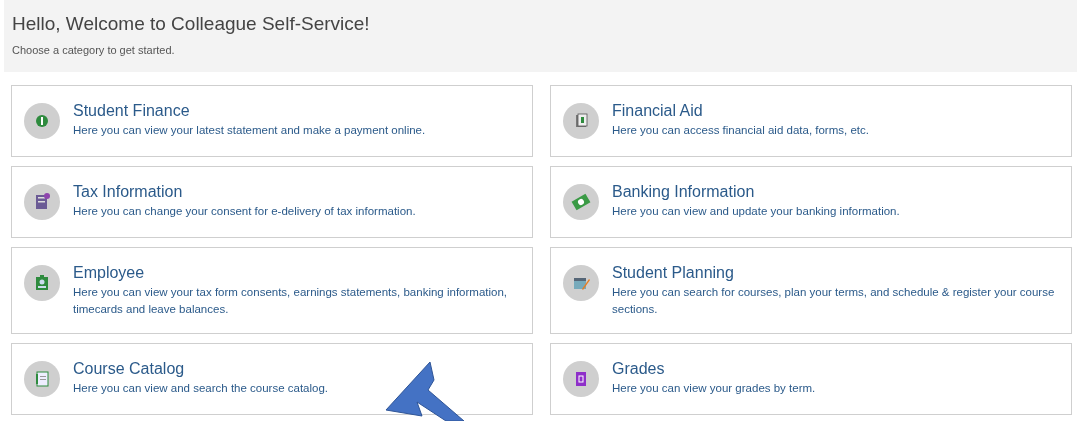 This screenshot has height=421, width=1077. Describe the element at coordinates (581, 121) in the screenshot. I see `document-icon` at that location.